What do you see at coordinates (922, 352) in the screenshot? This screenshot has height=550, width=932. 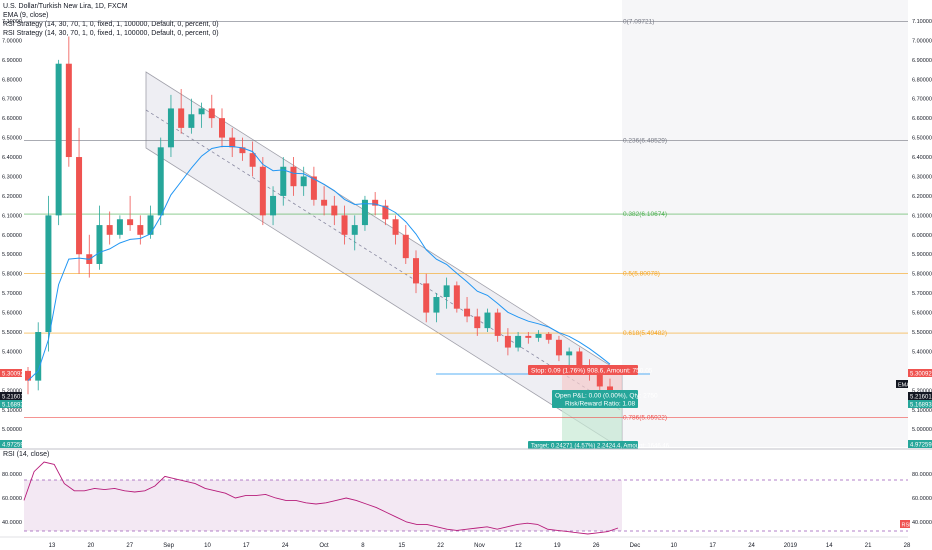 I see `price-tick-17: 5.40000` at bounding box center [922, 352].